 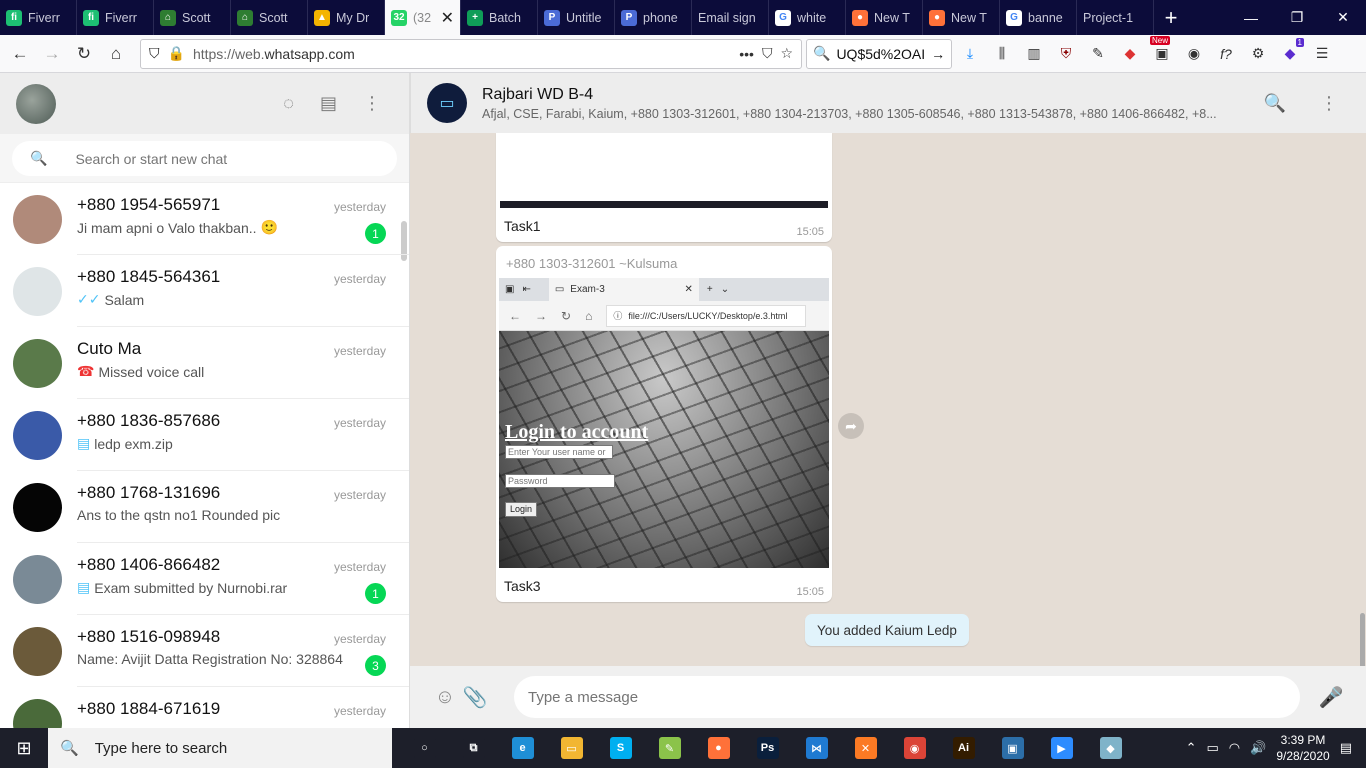 What do you see at coordinates (1251, 17) in the screenshot?
I see `minimize-icon: —` at bounding box center [1251, 17].